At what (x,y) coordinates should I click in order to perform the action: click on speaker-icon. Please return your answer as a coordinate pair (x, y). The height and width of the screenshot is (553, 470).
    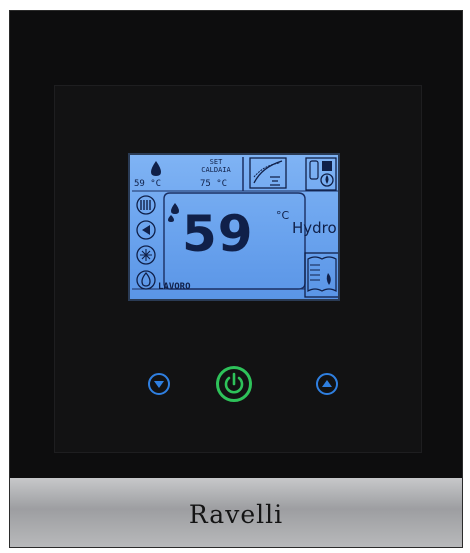
    Looking at the image, I should click on (146, 230).